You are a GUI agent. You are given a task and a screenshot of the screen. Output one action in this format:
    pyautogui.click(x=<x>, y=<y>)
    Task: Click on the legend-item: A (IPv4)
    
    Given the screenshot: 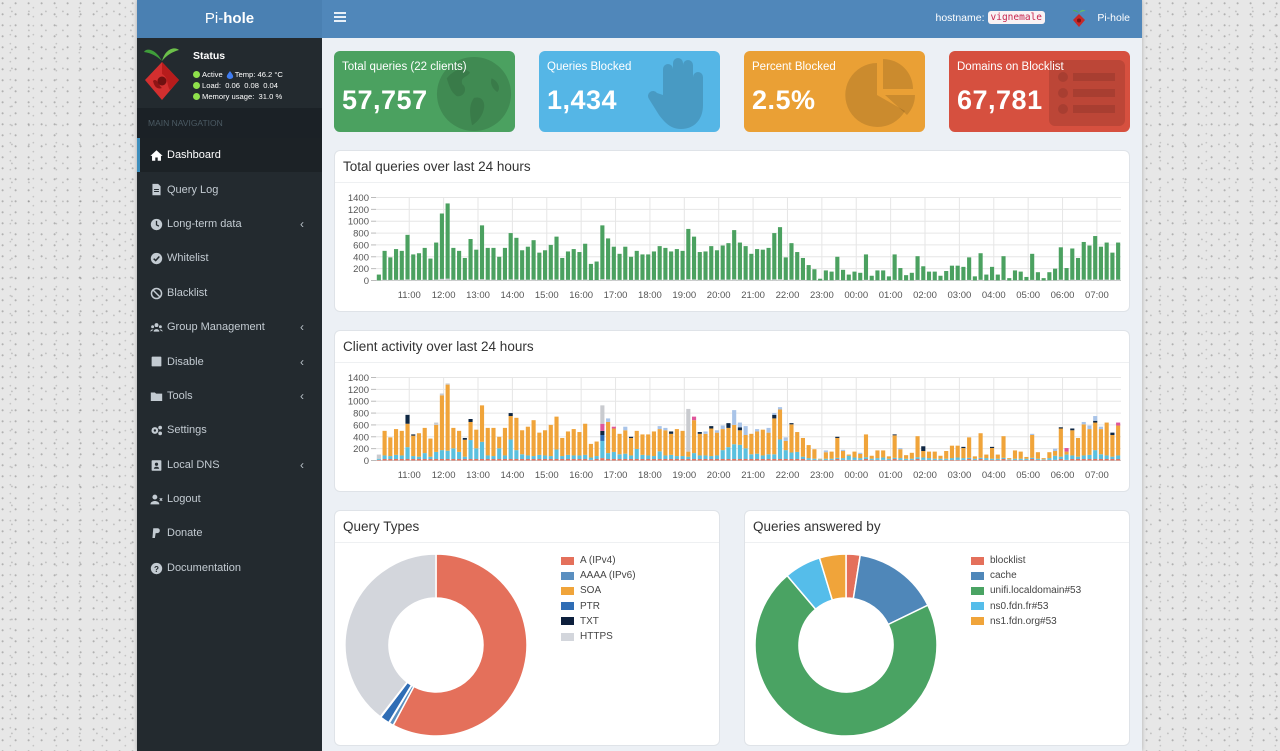 What is the action you would take?
    pyautogui.click(x=598, y=560)
    